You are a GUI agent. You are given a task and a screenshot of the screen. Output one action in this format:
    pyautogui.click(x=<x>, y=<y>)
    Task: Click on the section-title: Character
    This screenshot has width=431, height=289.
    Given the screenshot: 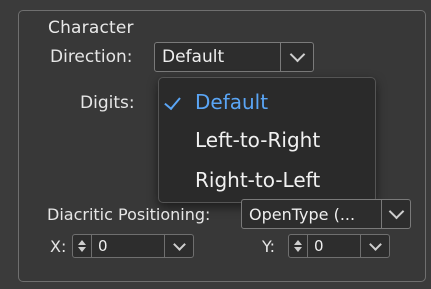 What is the action you would take?
    pyautogui.click(x=91, y=28)
    